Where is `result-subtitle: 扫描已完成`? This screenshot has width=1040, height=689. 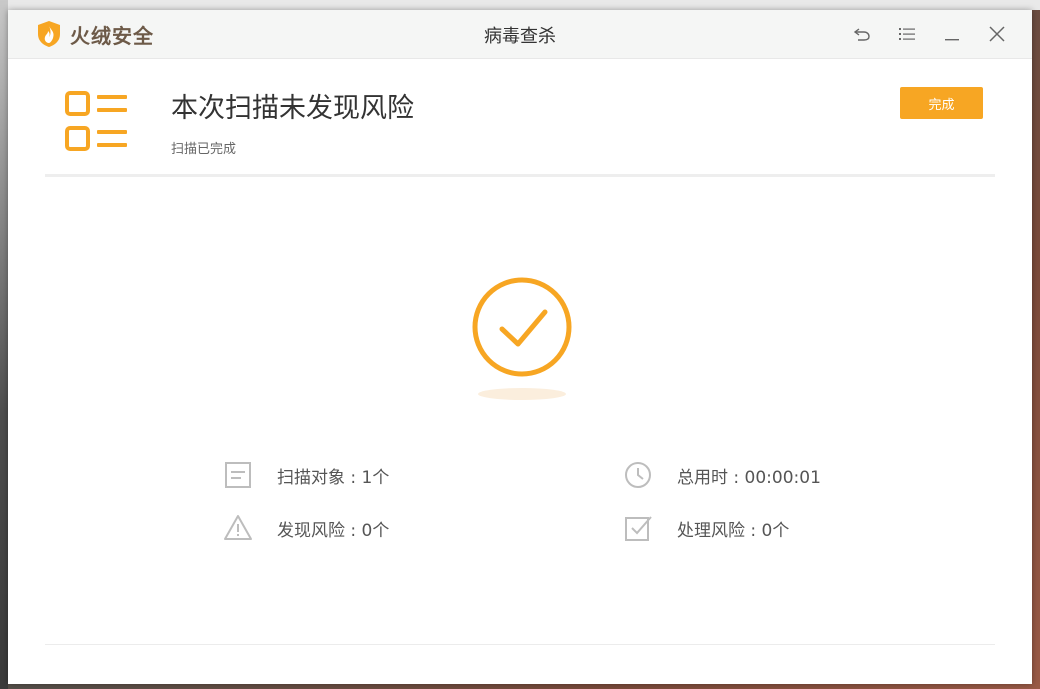
result-subtitle: 扫描已完成 is located at coordinates (204, 149).